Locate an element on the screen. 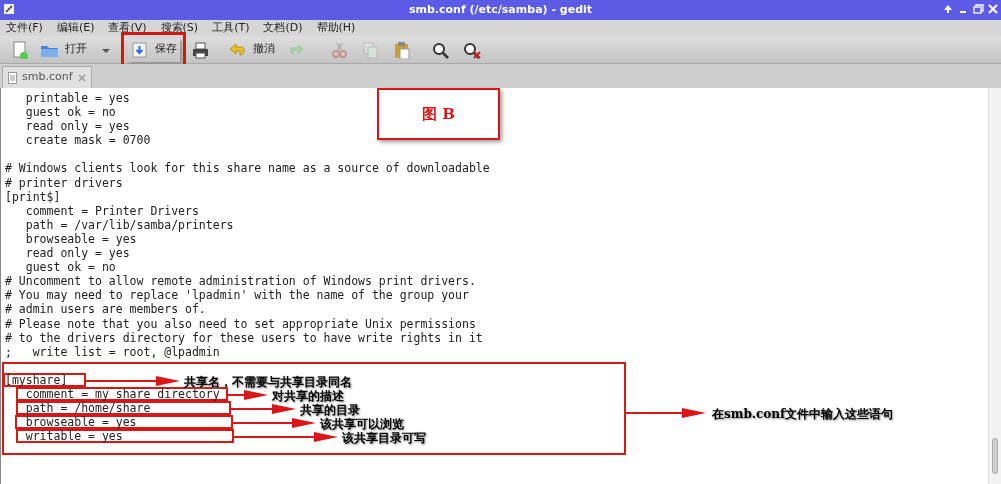 The height and width of the screenshot is (484, 1001). callout-text: 在smb.conf文件中输入这些语句 is located at coordinates (803, 414).